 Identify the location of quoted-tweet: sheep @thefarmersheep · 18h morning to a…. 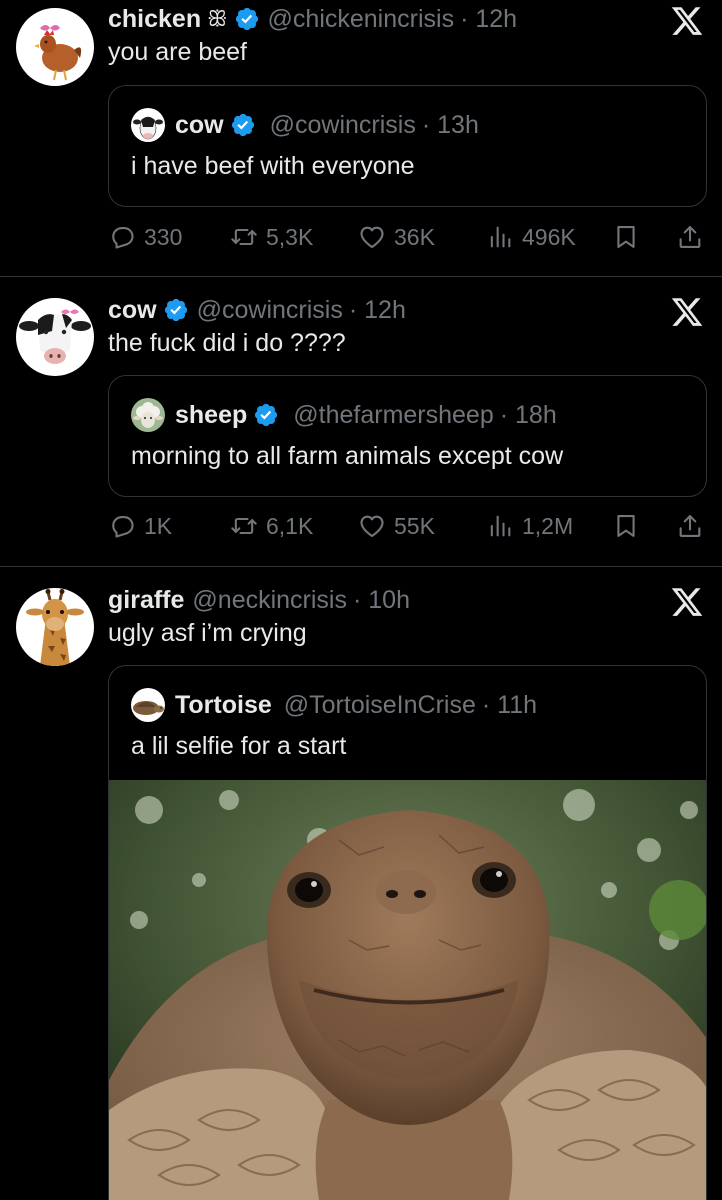
(407, 436).